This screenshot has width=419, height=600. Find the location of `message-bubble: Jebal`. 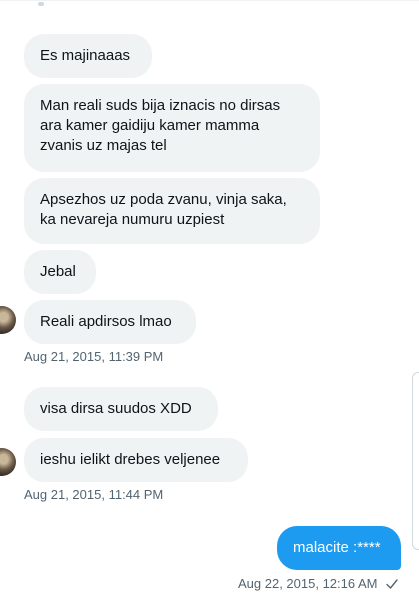

message-bubble: Jebal is located at coordinates (60, 272).